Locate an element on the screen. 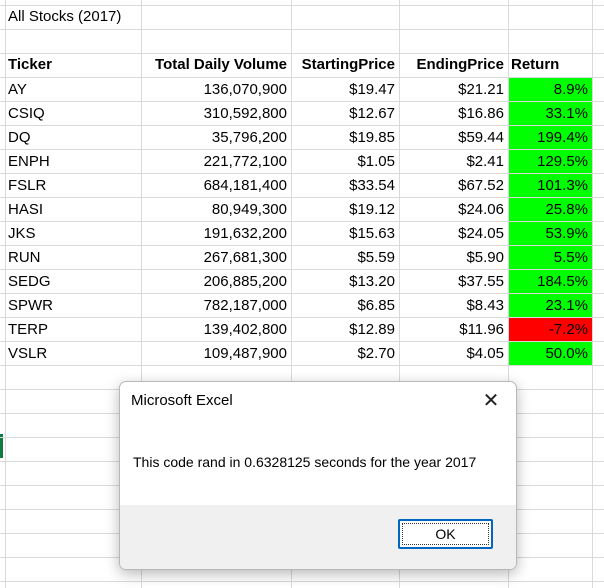  cell-ticker: TERP is located at coordinates (73, 329).